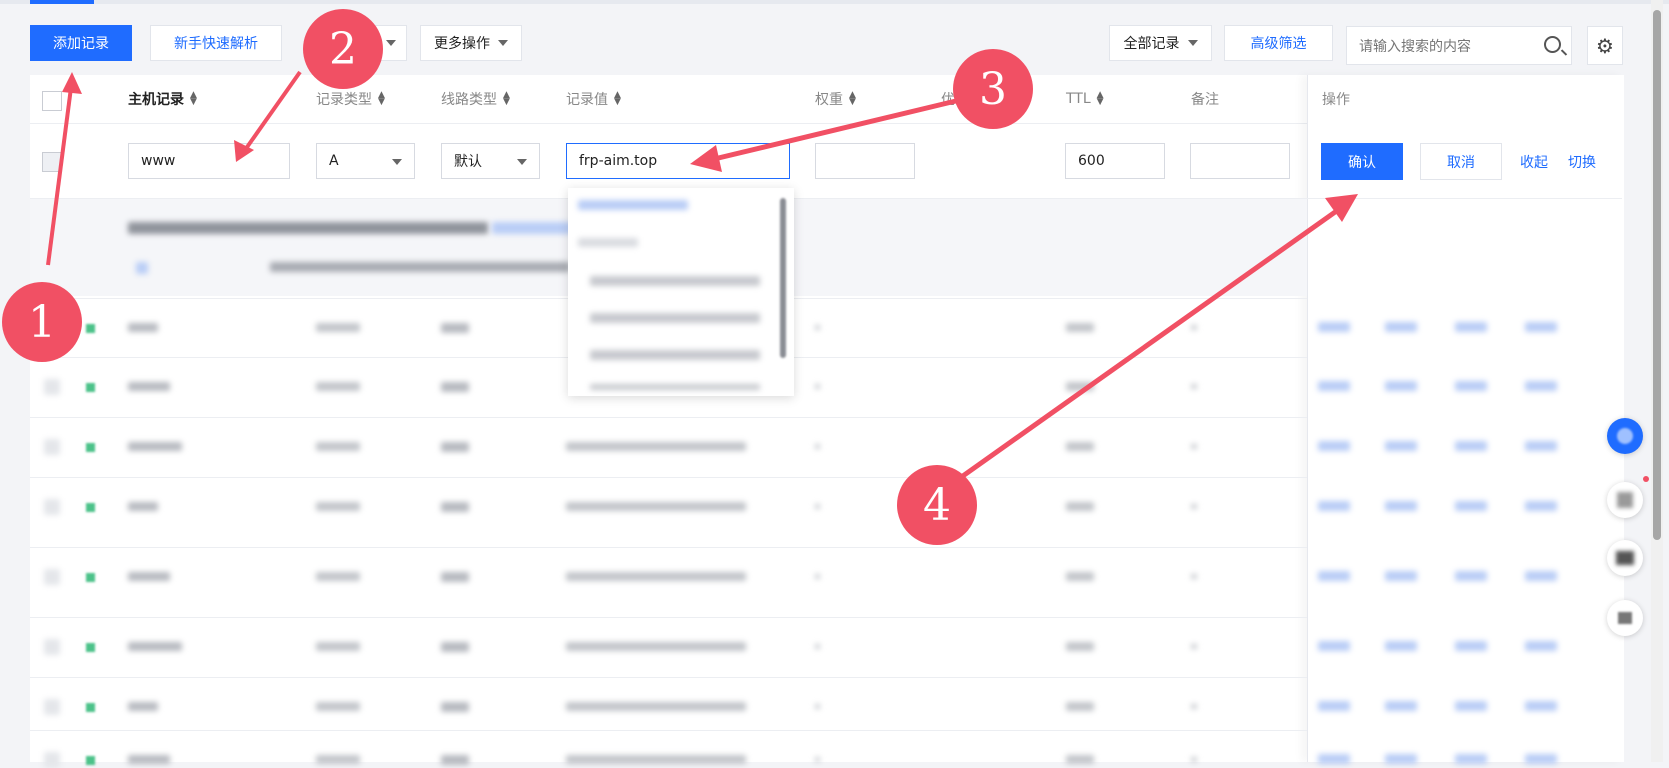 This screenshot has height=768, width=1669. I want to click on annotation-step-4: 4, so click(937, 505).